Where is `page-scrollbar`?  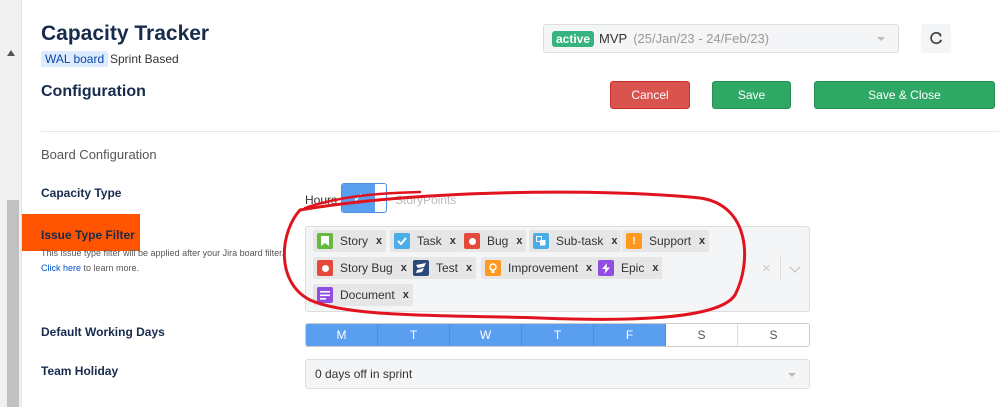
page-scrollbar is located at coordinates (11, 203).